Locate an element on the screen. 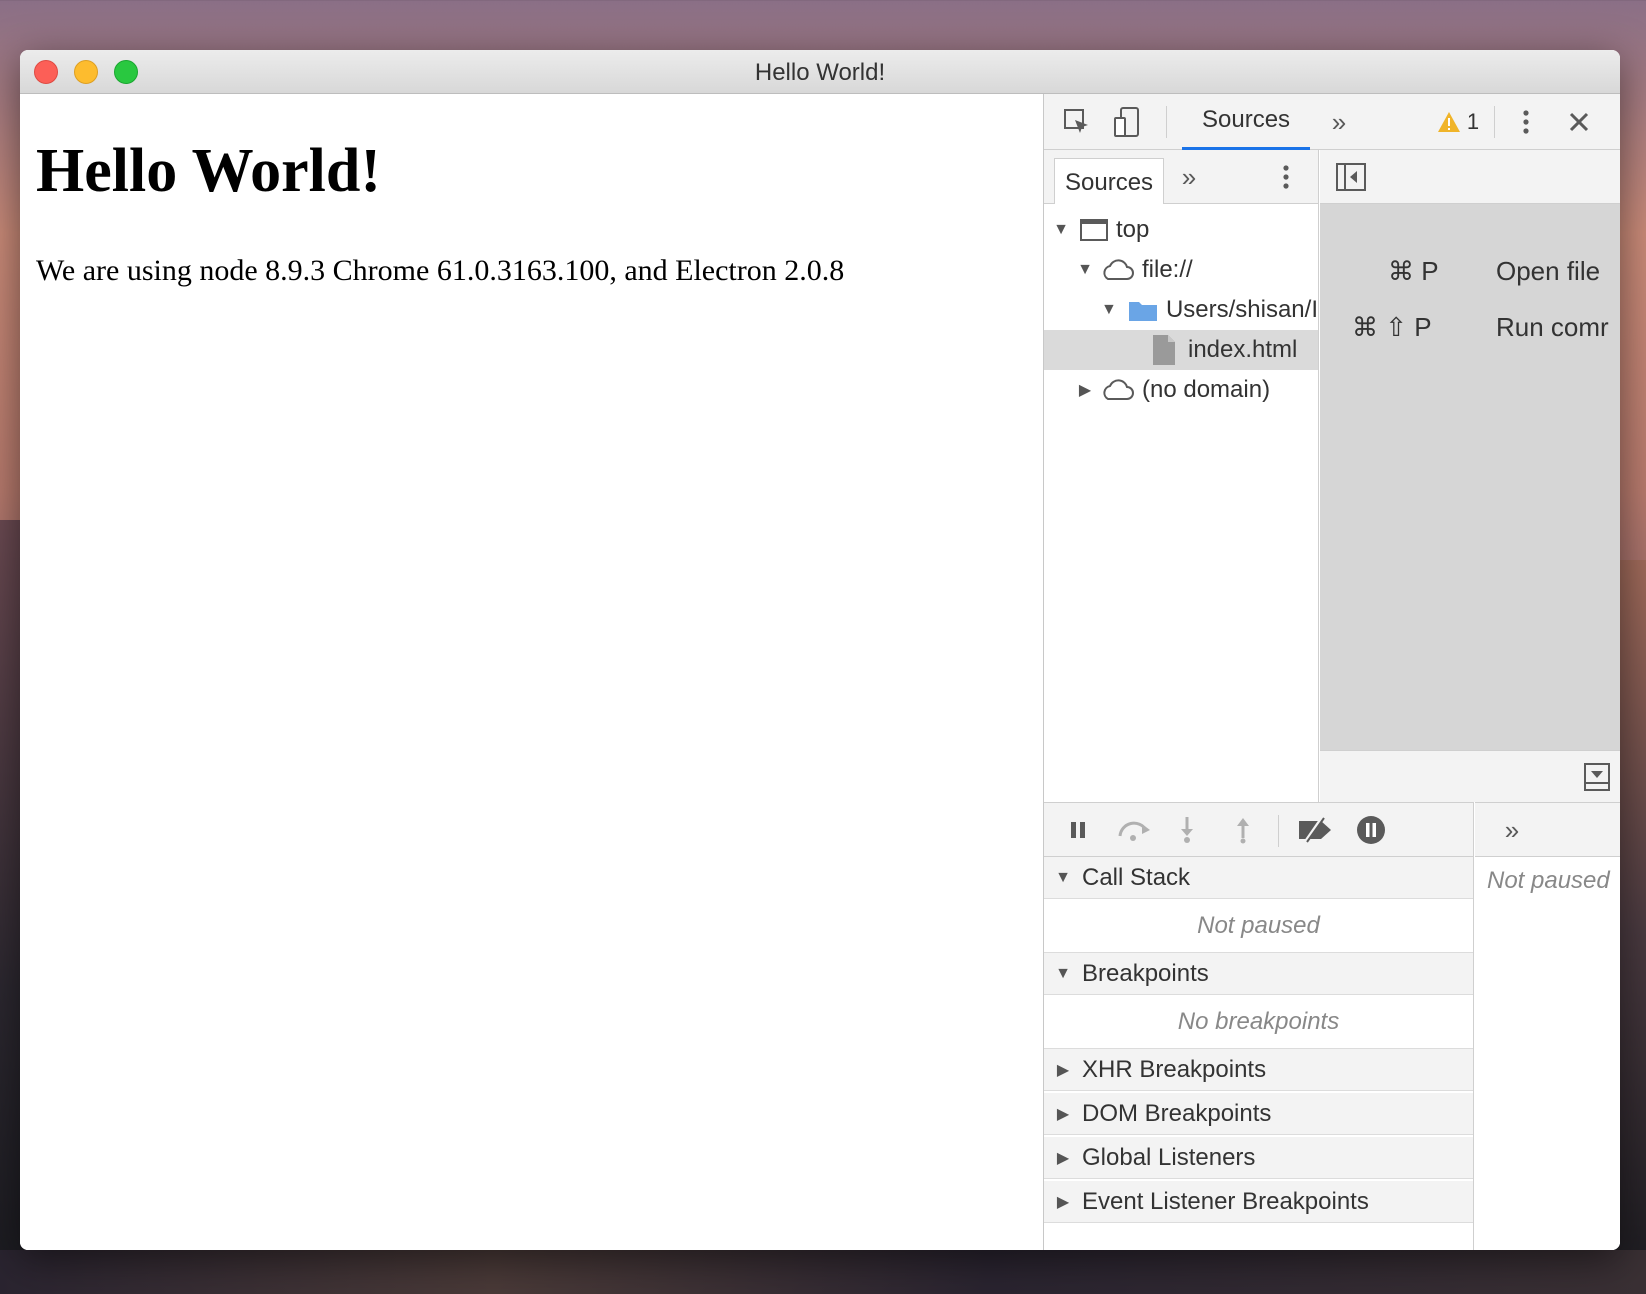 The height and width of the screenshot is (1294, 1646). warning-icon is located at coordinates (1449, 122).